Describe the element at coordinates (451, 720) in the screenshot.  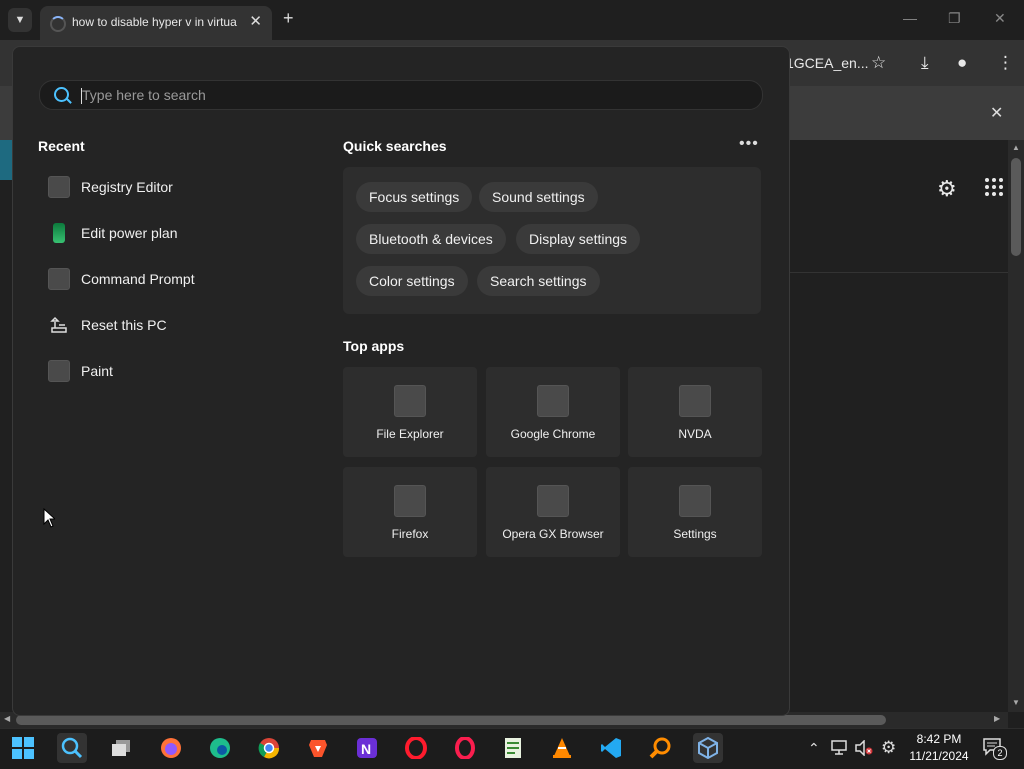
I see `horizontal-scroll-thumb` at that location.